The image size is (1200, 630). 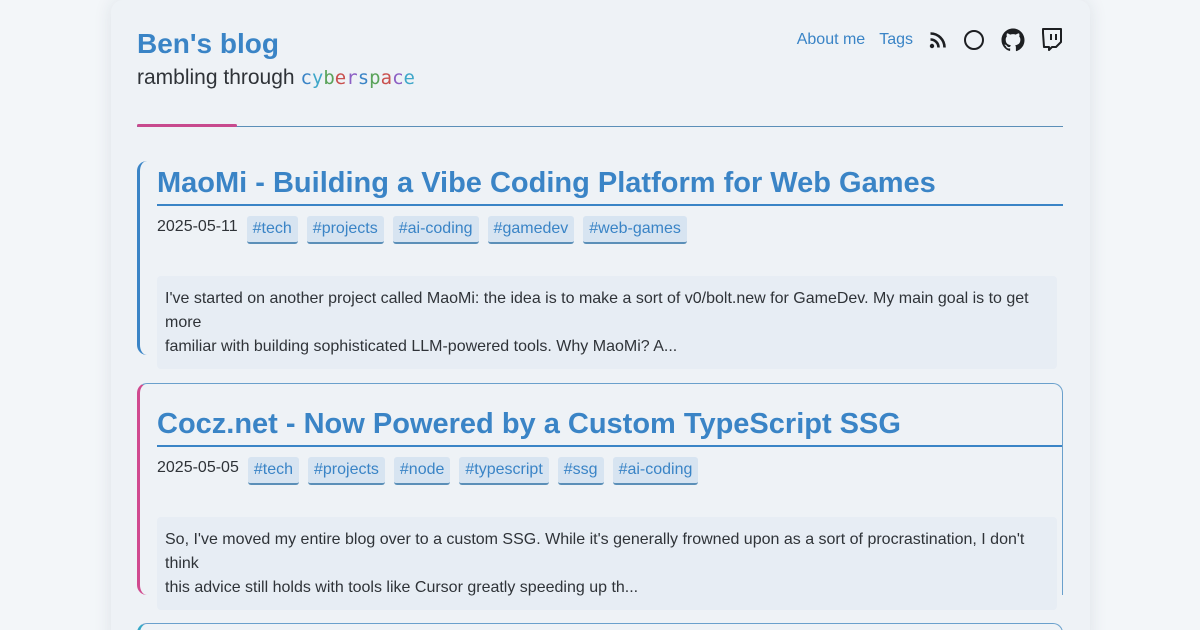 I want to click on post-date: 2025-05-05, so click(x=198, y=467).